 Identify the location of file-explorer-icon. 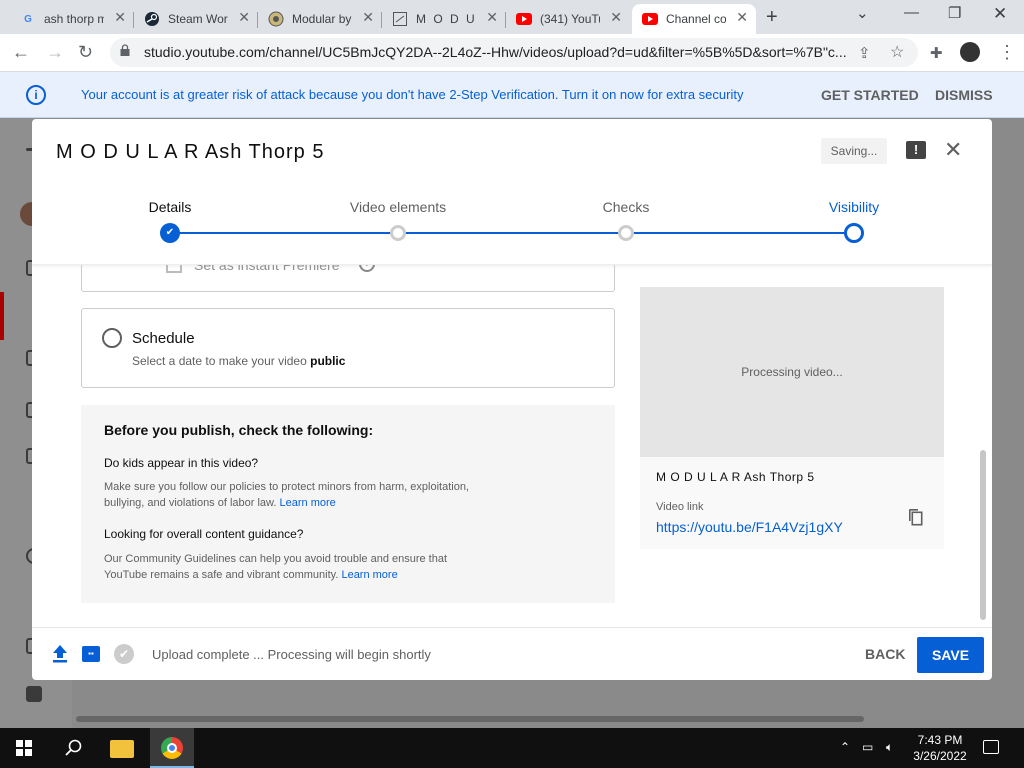
(122, 749).